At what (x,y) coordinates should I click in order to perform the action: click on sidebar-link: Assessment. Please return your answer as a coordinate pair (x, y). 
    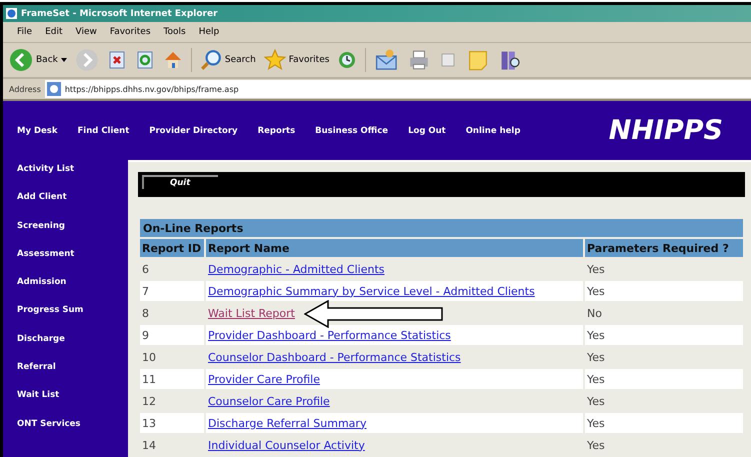
    Looking at the image, I should click on (72, 263).